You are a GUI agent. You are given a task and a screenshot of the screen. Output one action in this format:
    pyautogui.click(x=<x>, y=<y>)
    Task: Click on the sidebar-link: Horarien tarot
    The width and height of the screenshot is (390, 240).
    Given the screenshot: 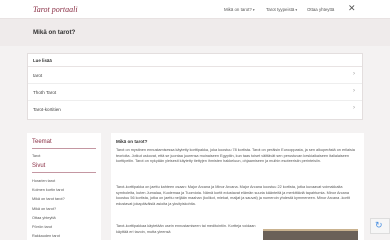 What is the action you would take?
    pyautogui.click(x=43, y=181)
    